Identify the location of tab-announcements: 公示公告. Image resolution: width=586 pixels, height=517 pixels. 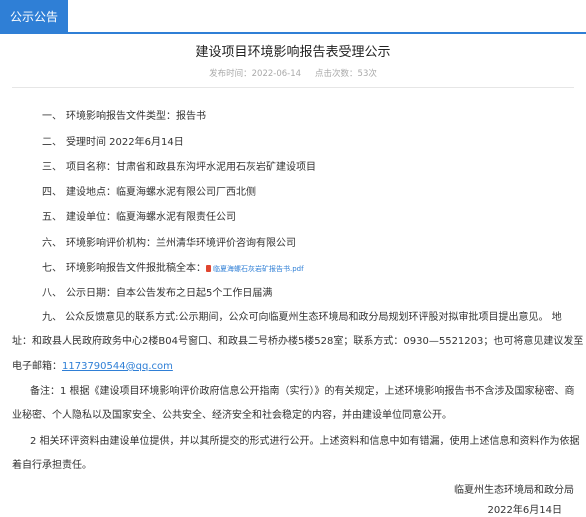
(34, 16).